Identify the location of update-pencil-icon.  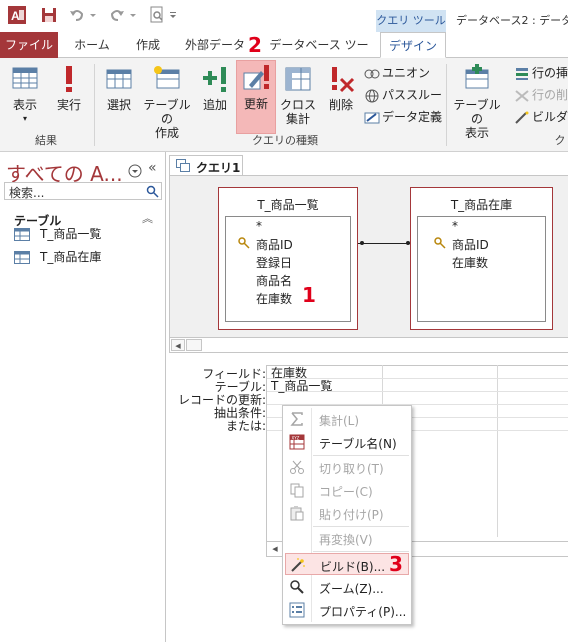
(256, 77).